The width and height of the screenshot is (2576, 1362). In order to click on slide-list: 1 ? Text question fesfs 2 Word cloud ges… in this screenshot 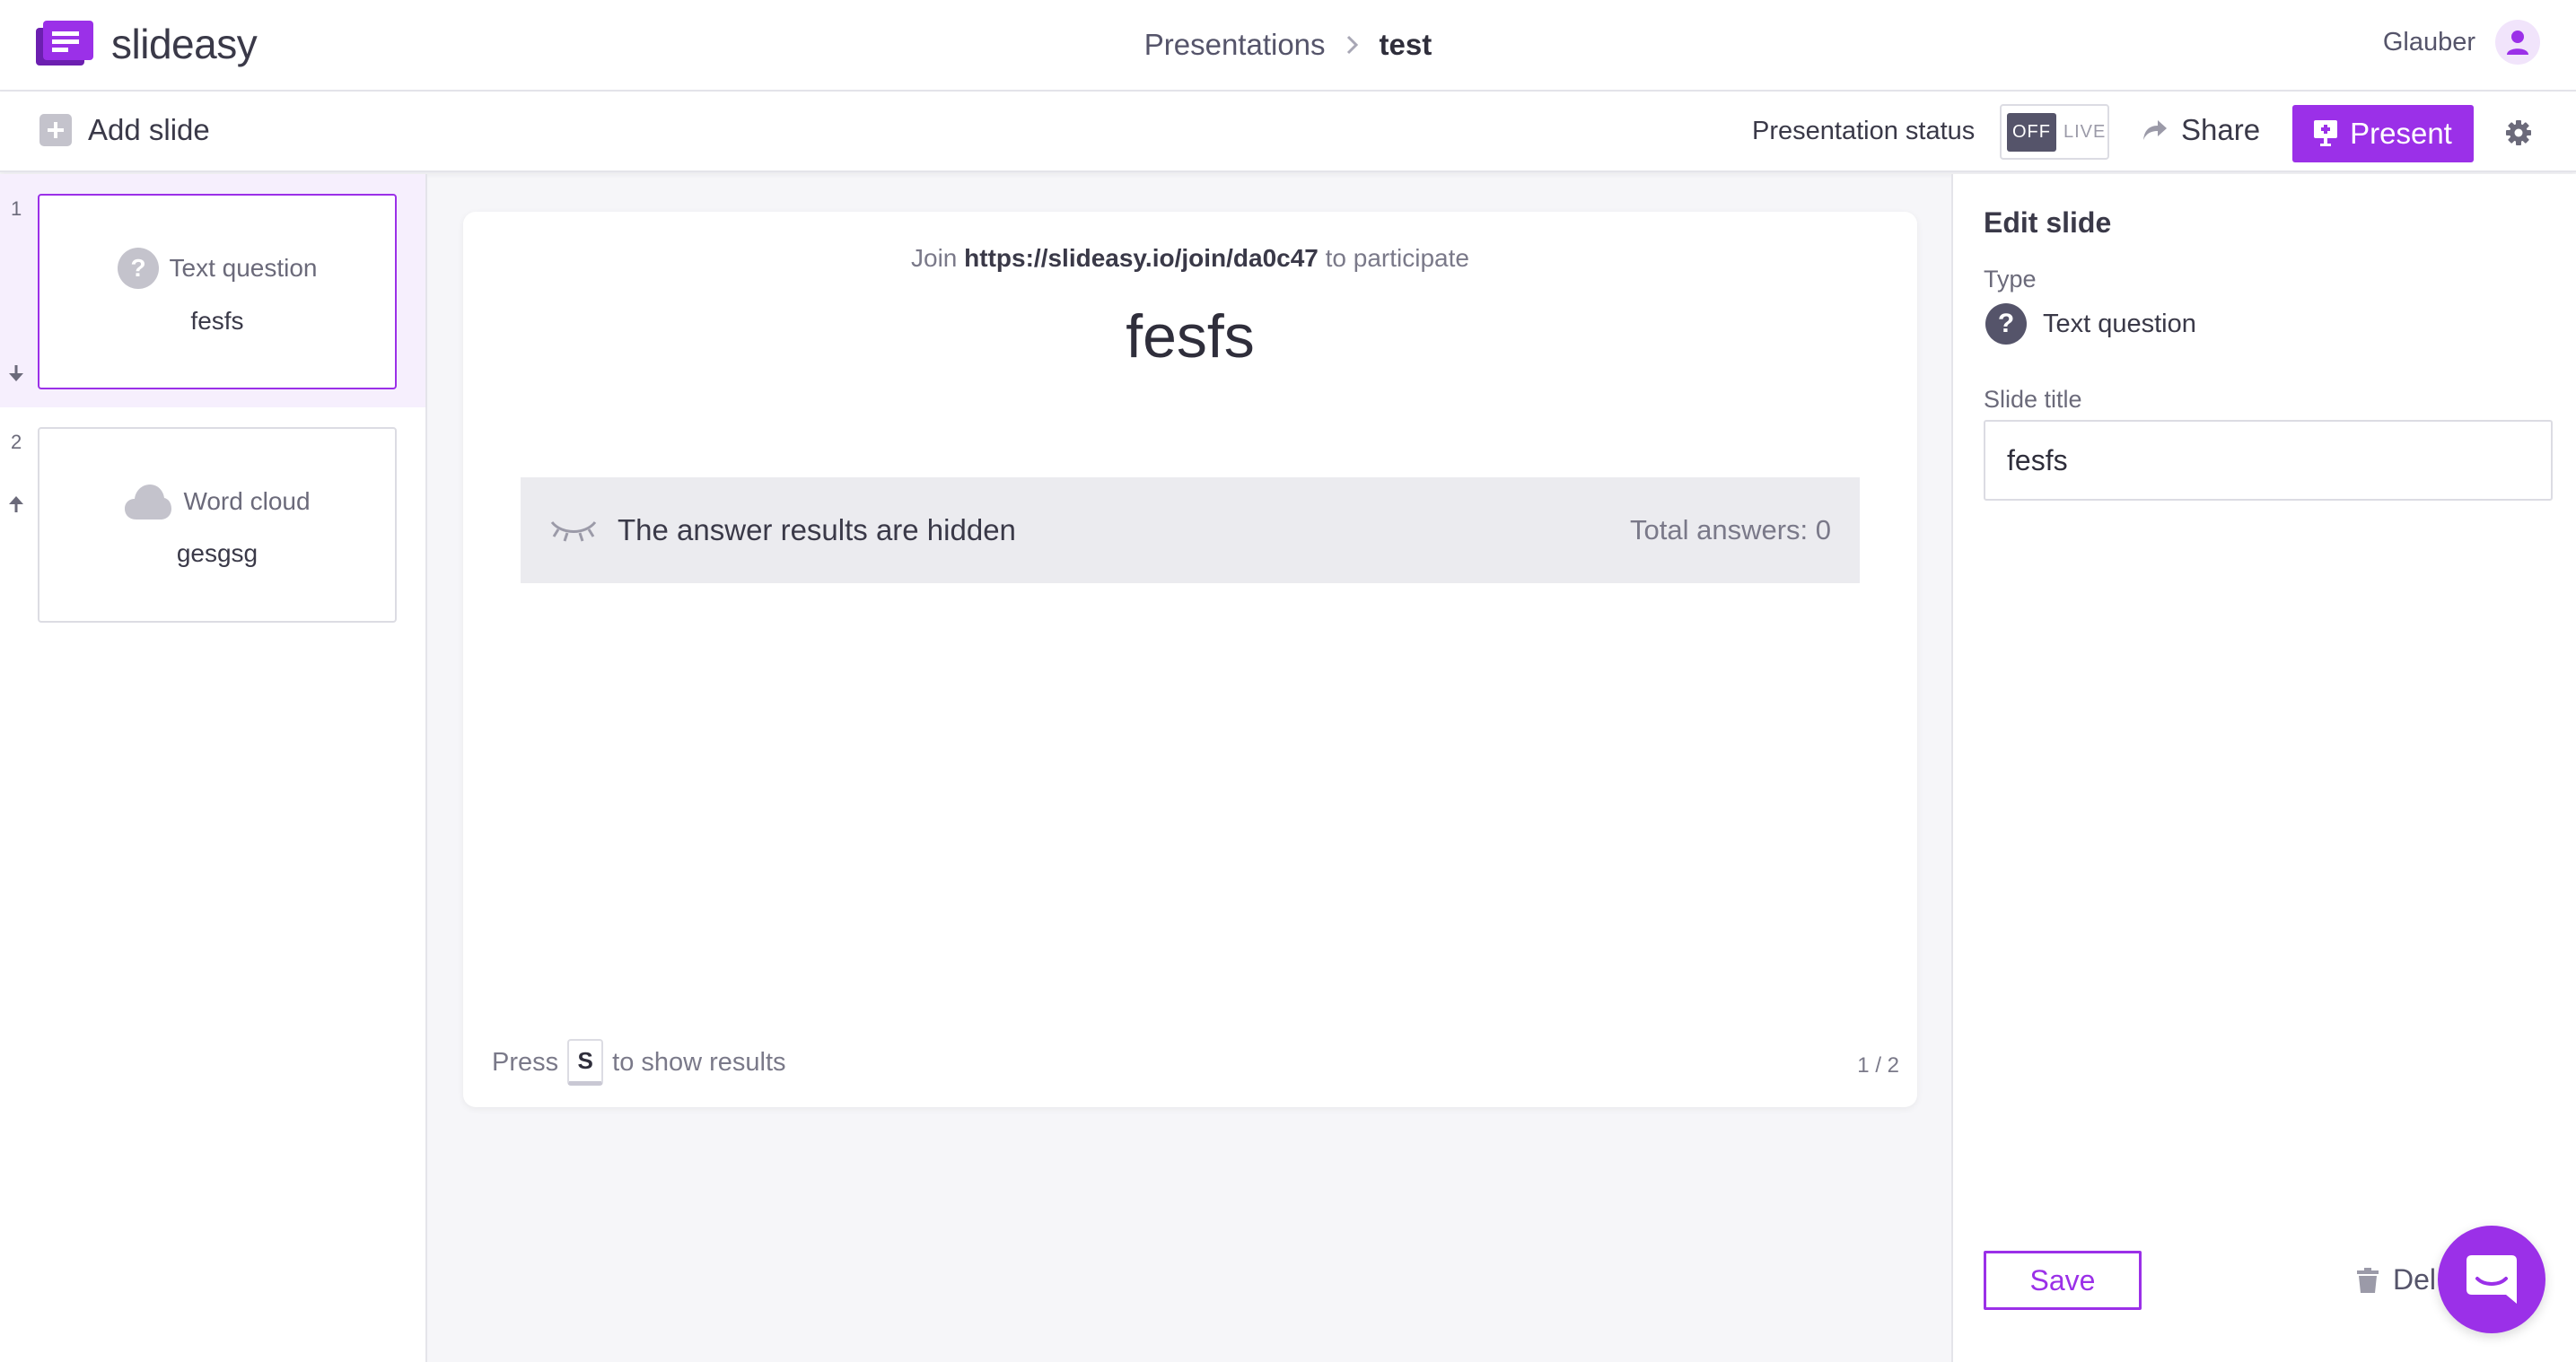, I will do `click(213, 768)`.